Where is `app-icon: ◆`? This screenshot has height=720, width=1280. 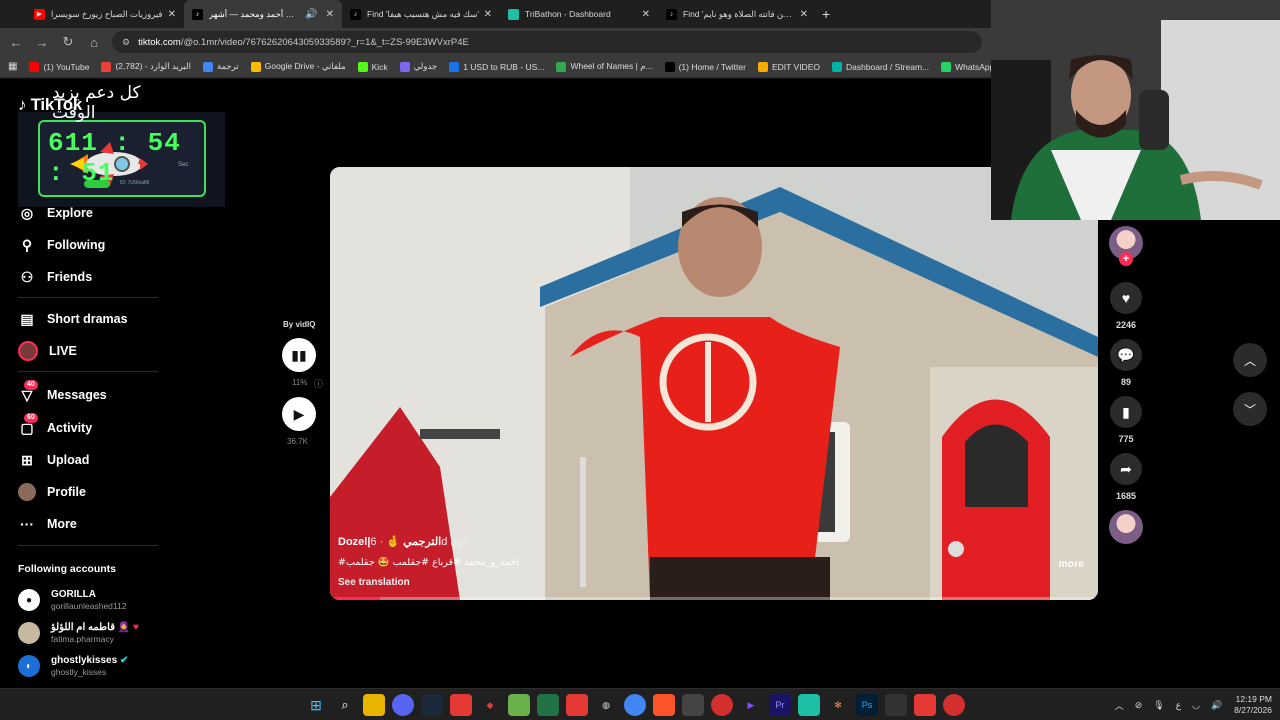 app-icon: ◆ is located at coordinates (490, 705).